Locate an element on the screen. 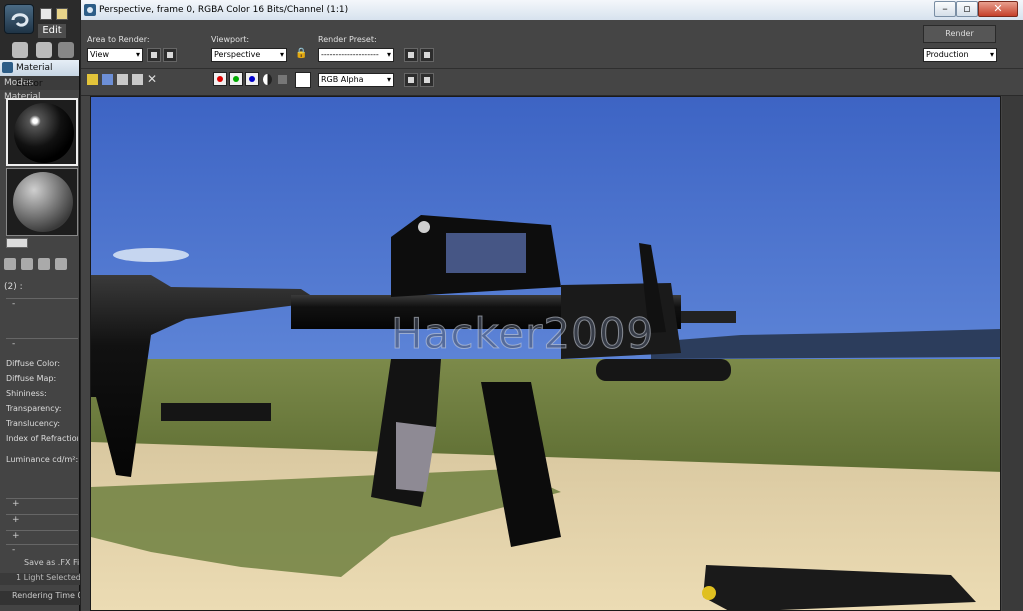 The width and height of the screenshot is (1023, 611). ammo-tip is located at coordinates (709, 593).